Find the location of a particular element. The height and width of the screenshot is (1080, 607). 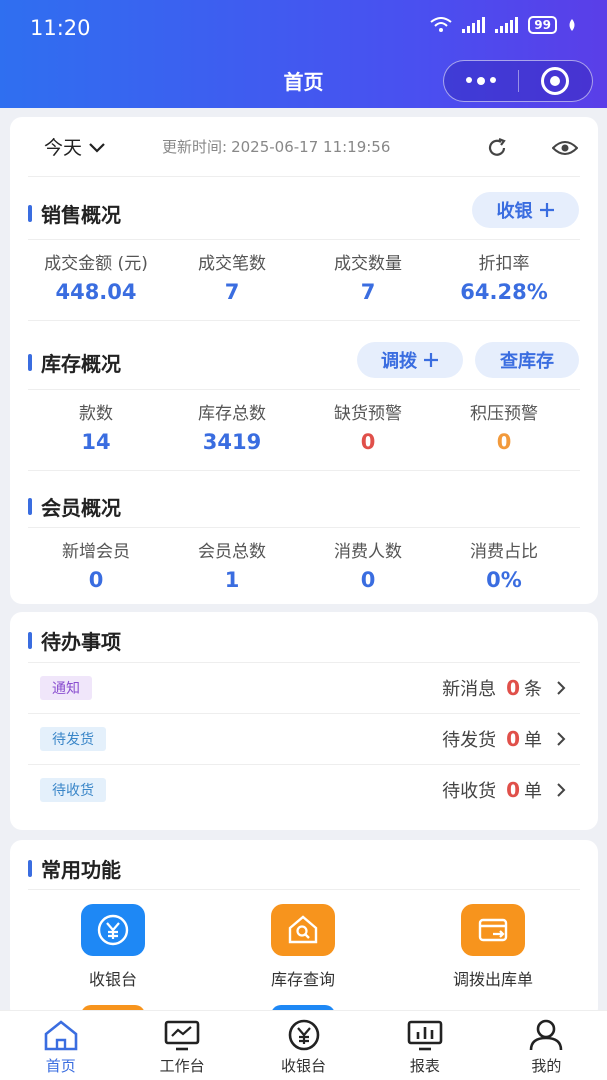

chart-icon is located at coordinates (425, 1035).